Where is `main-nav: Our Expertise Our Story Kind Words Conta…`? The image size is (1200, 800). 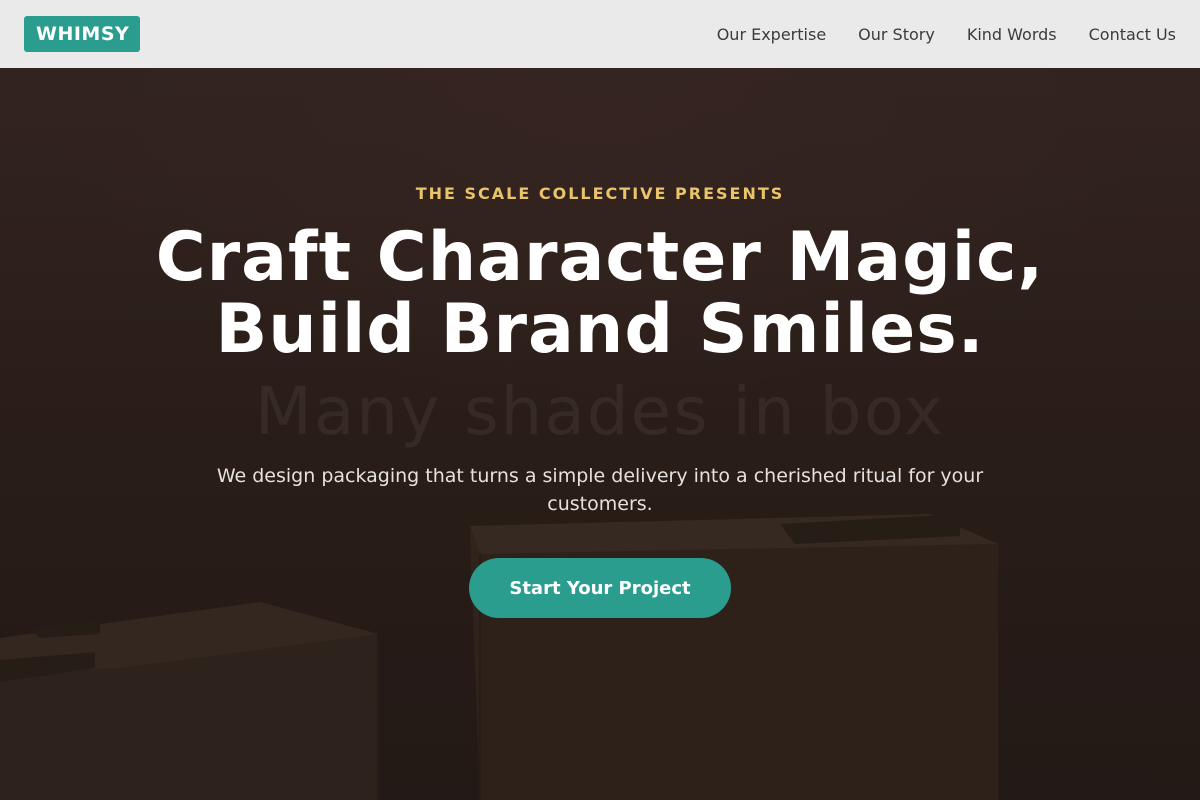
main-nav: Our Expertise Our Story Kind Words Conta… is located at coordinates (946, 34).